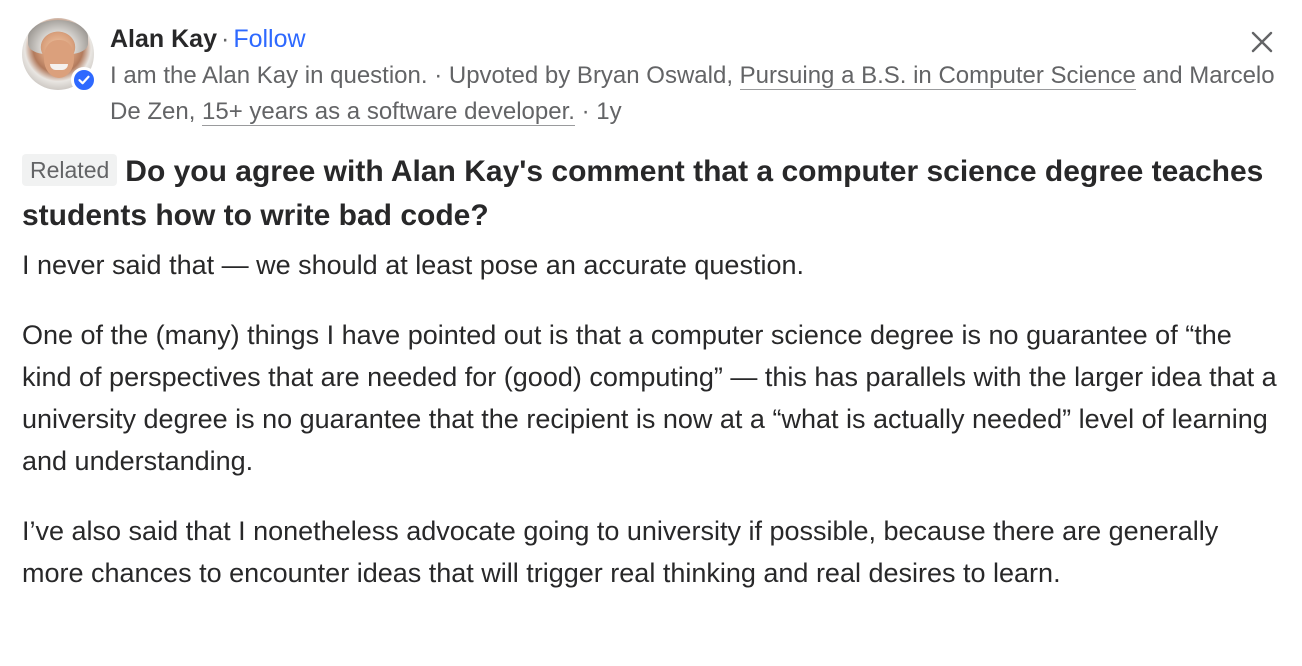  What do you see at coordinates (163, 39) in the screenshot?
I see `author-name: Alan Kay` at bounding box center [163, 39].